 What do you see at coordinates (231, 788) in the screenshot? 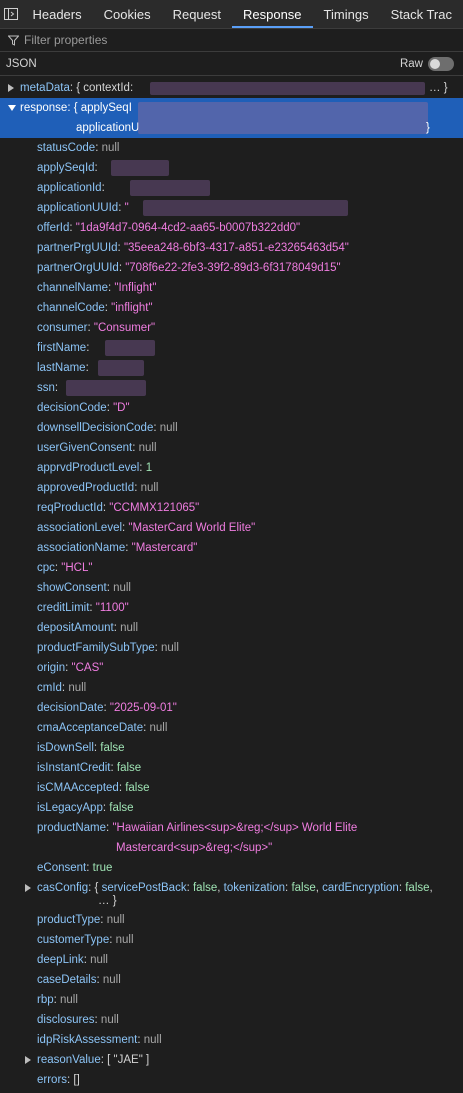
I see `tree-row-iscmaaccepted: isCMAAccepted: false` at bounding box center [231, 788].